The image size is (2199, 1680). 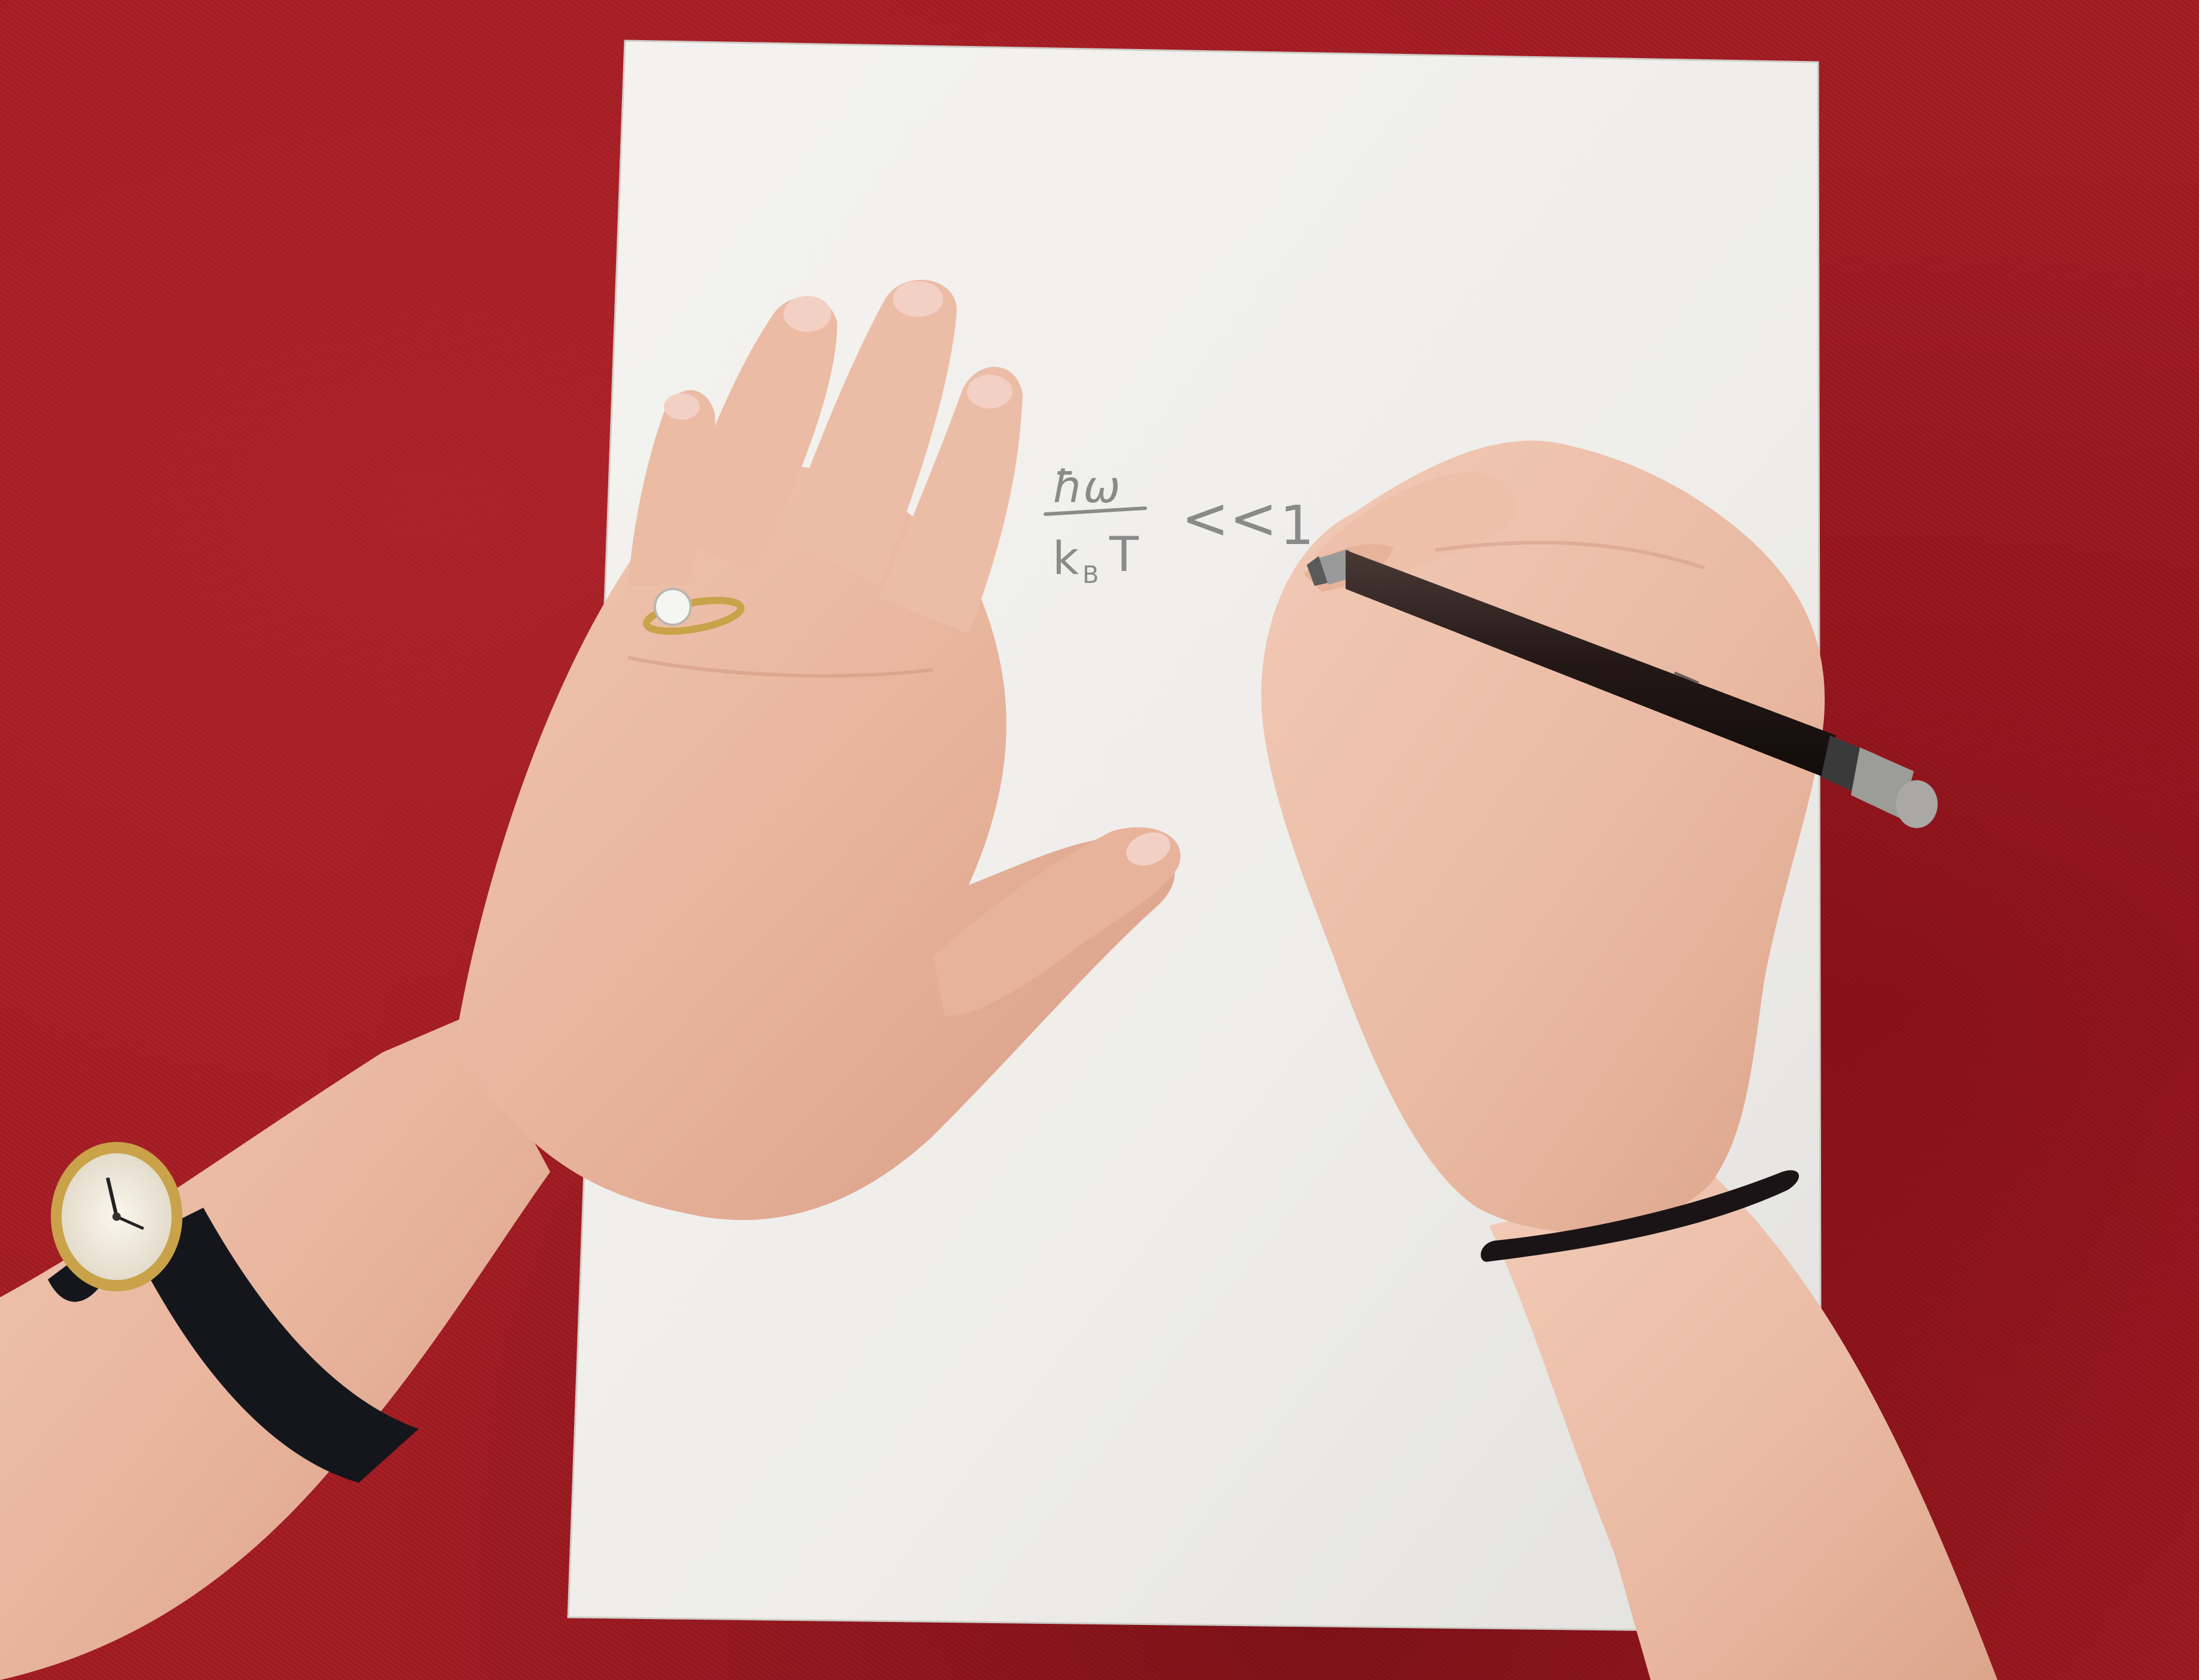 I want to click on formula-denominator-subscript: B, so click(x=1090, y=575).